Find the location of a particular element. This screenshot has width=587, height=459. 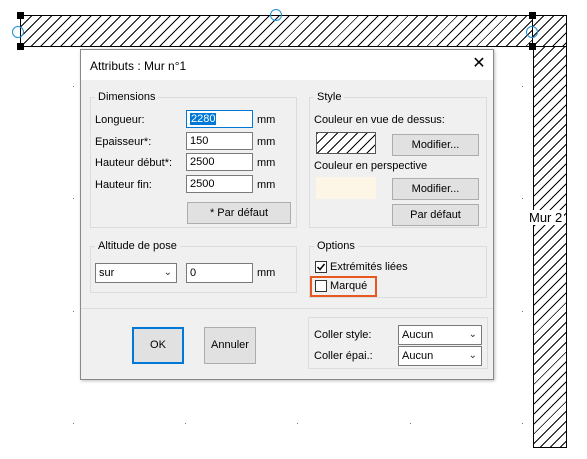

hauteur-fin-unit: mm is located at coordinates (266, 185).